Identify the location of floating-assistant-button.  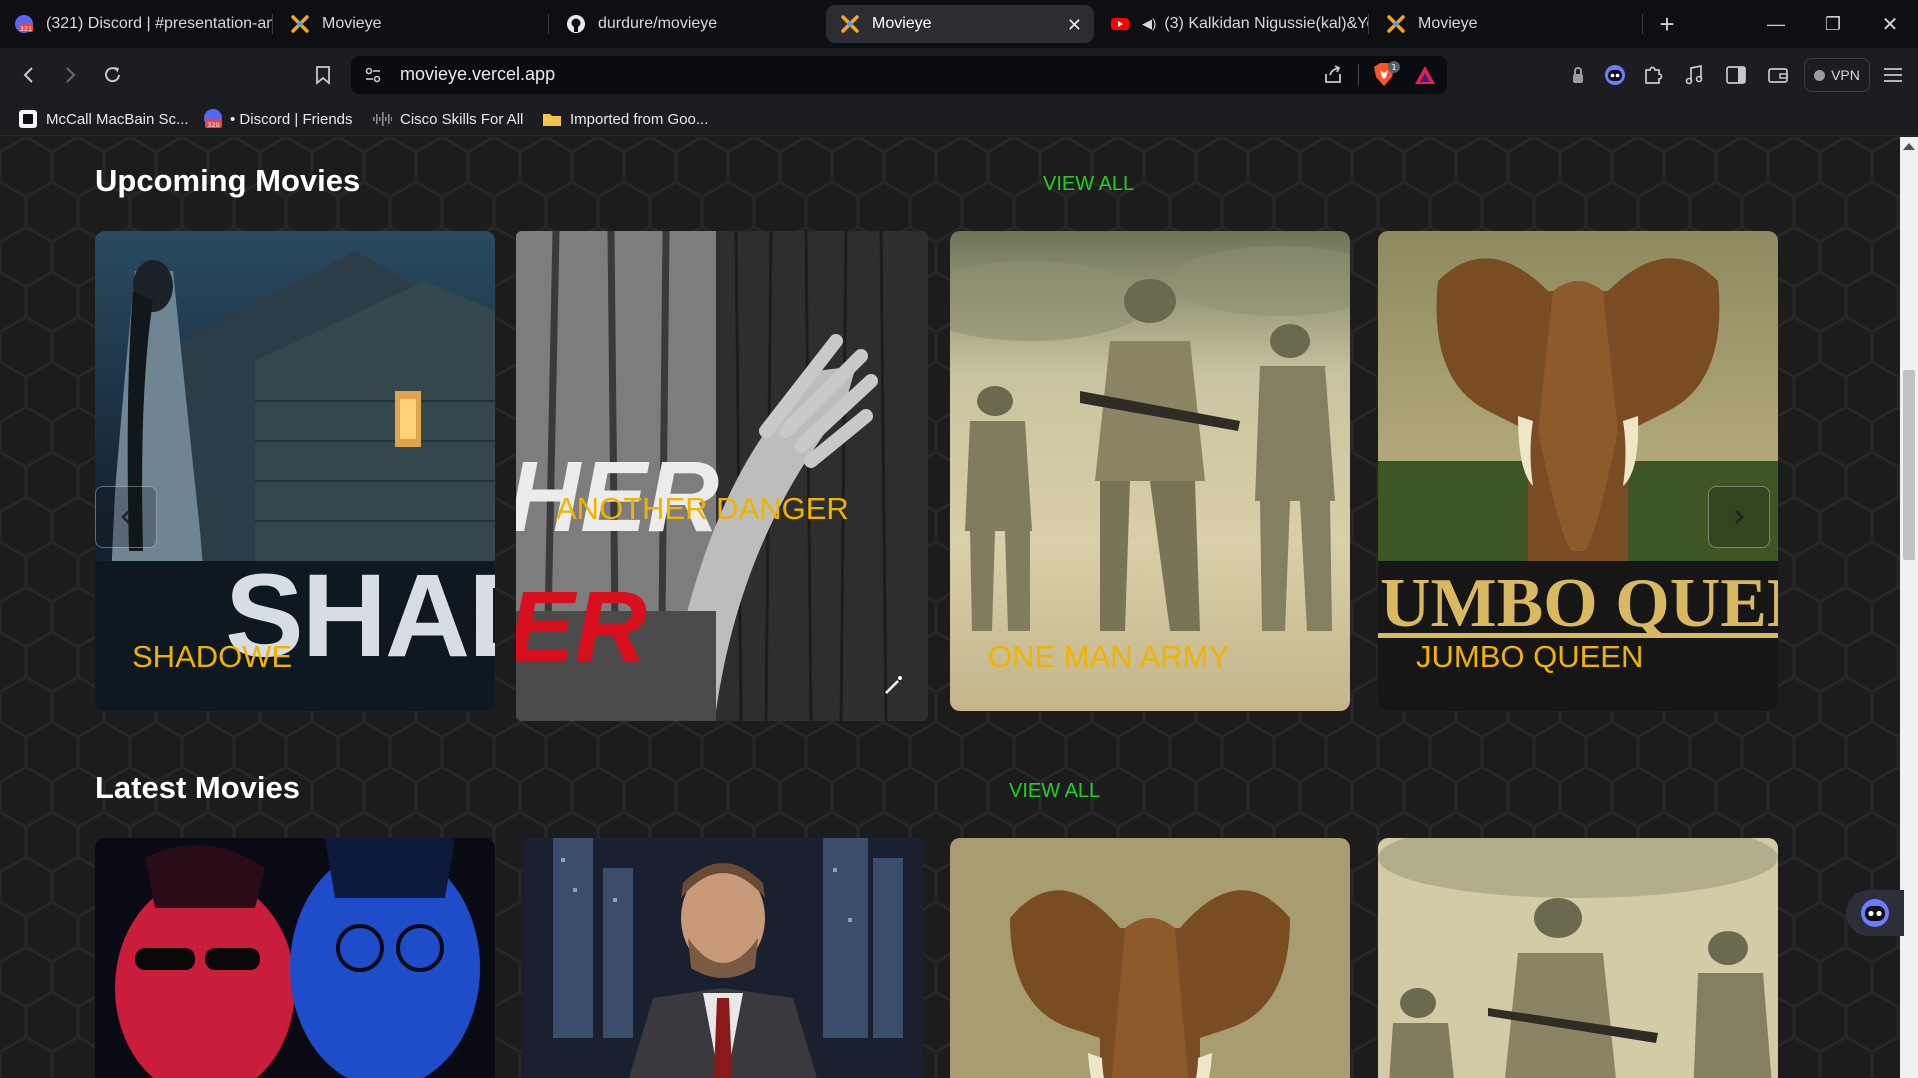
(1875, 913).